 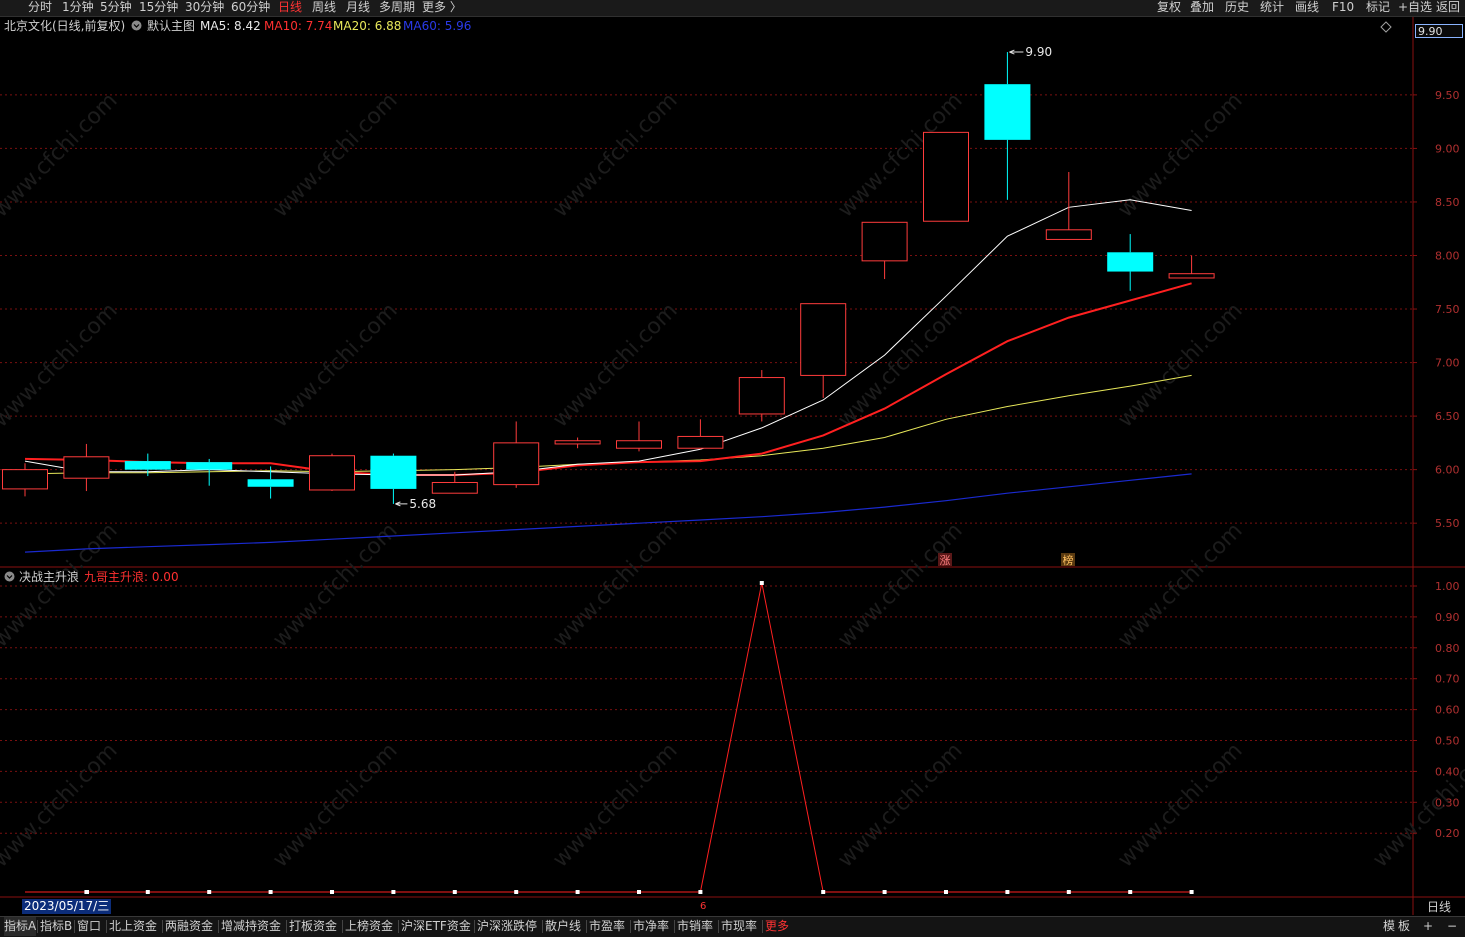 I want to click on period-tab-4: 30分钟, so click(x=204, y=8).